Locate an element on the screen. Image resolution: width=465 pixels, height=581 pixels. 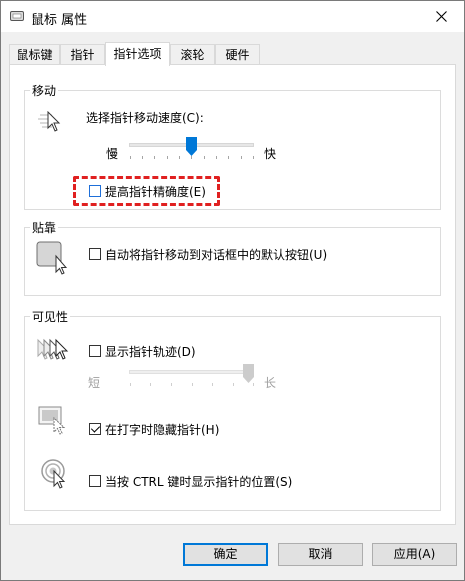
hide-typing-label: 在打字时隐藏指针(H) is located at coordinates (162, 429).